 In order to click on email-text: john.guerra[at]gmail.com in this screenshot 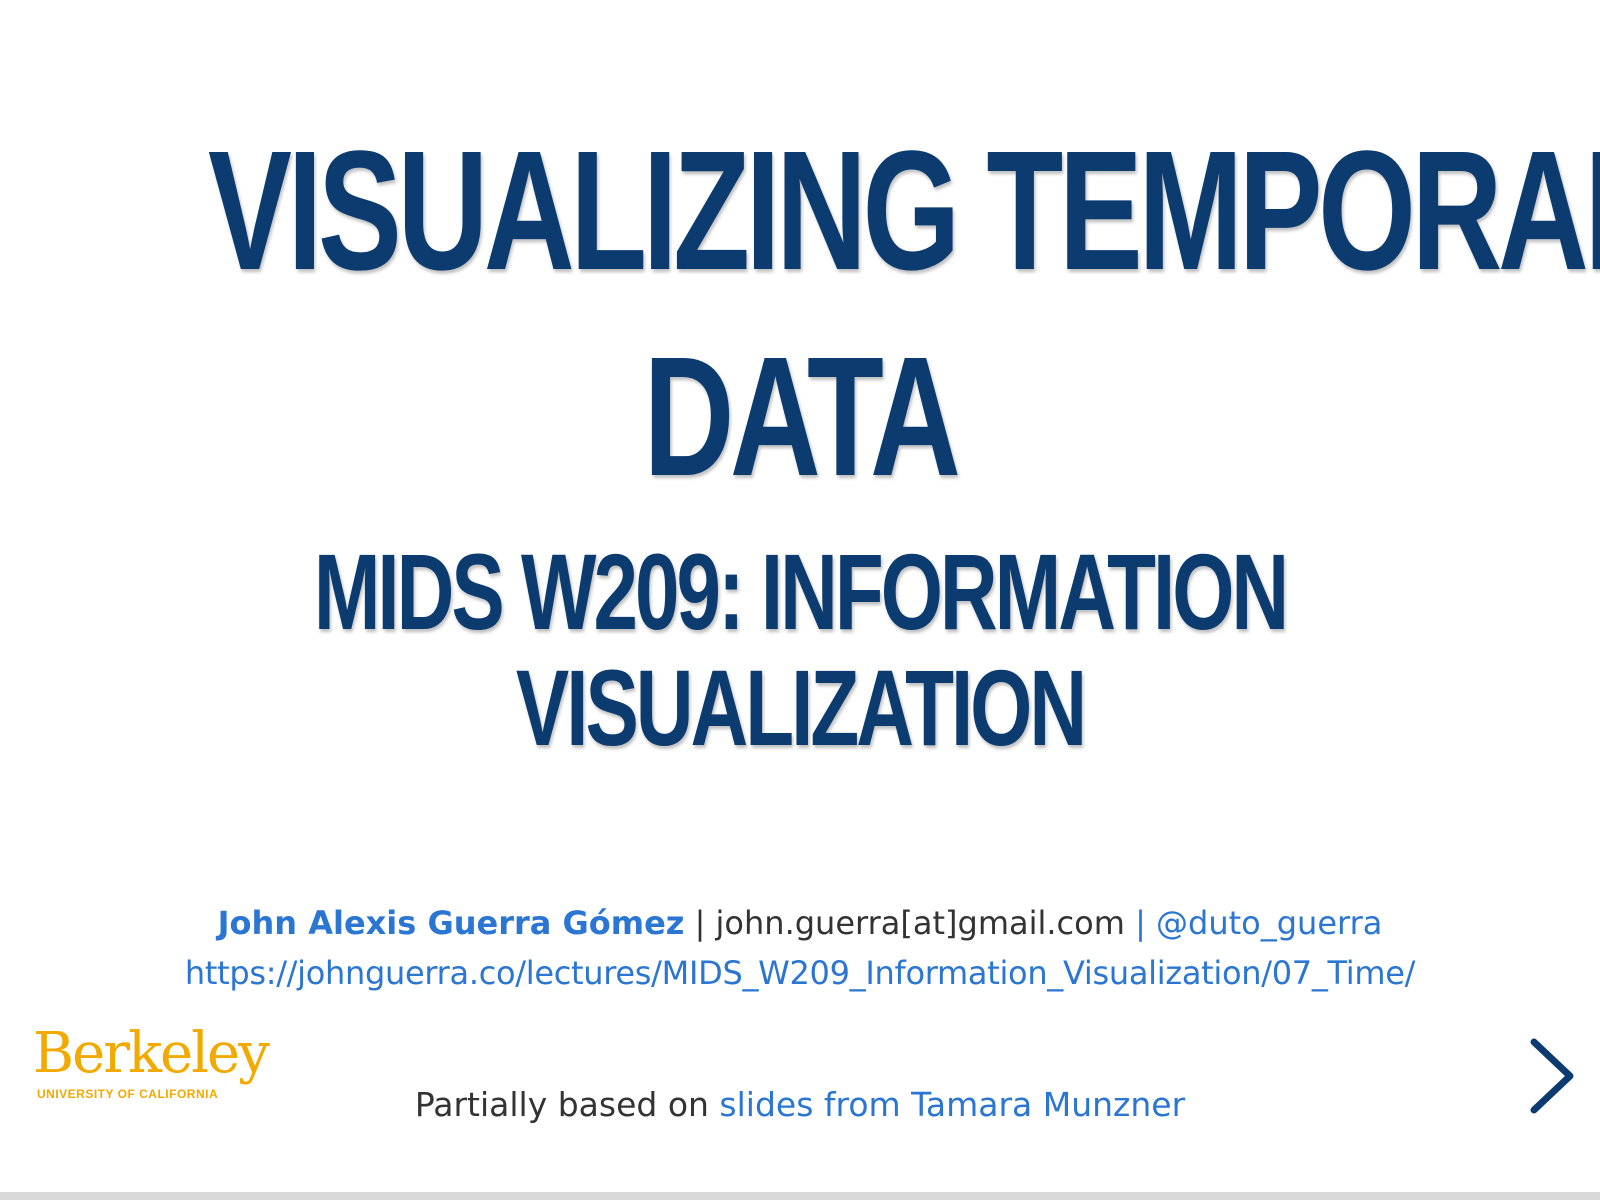, I will do `click(920, 923)`.